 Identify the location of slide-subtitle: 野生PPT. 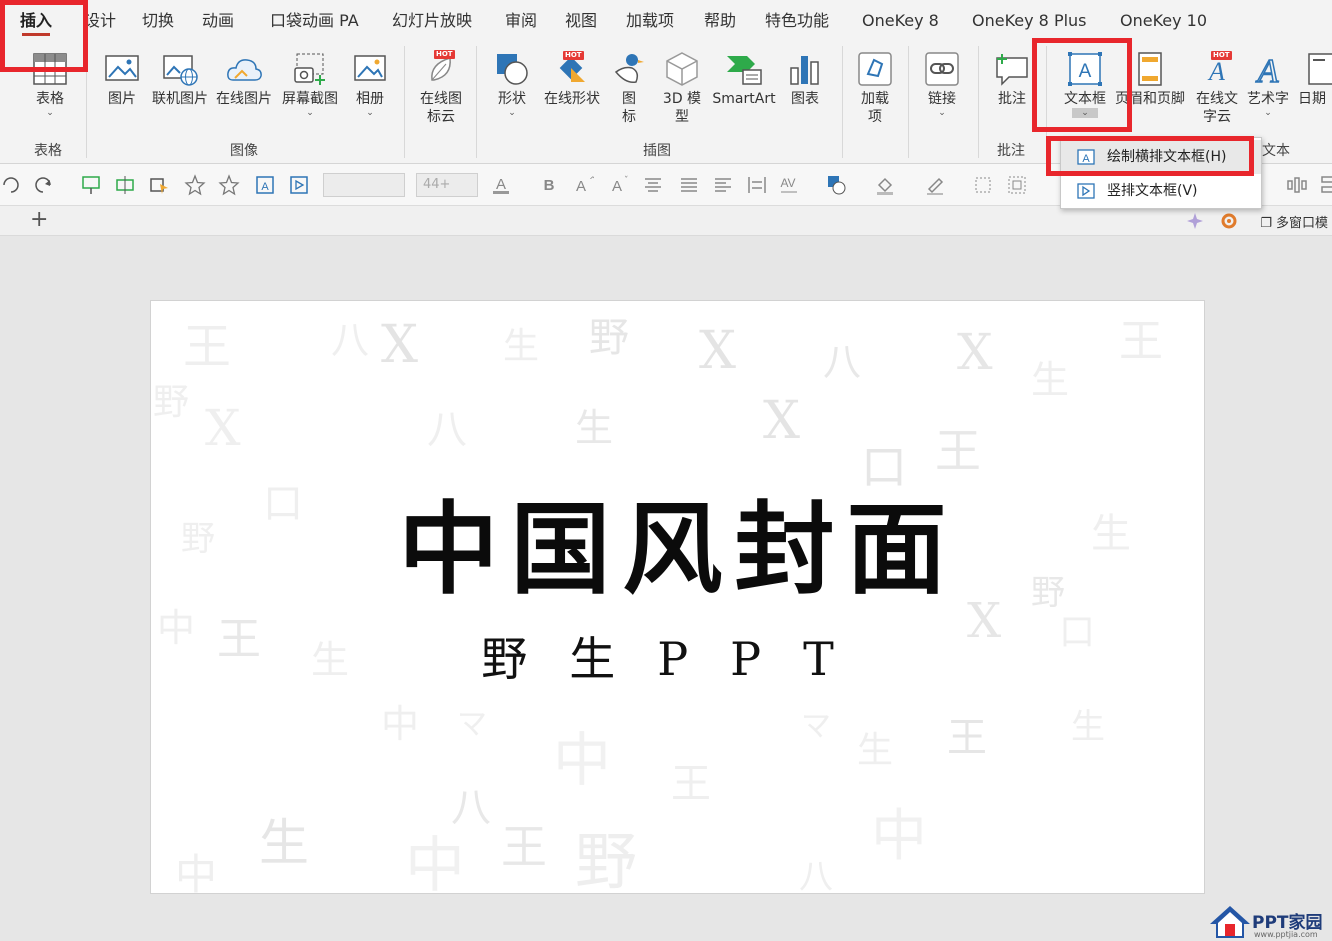
(677, 659).